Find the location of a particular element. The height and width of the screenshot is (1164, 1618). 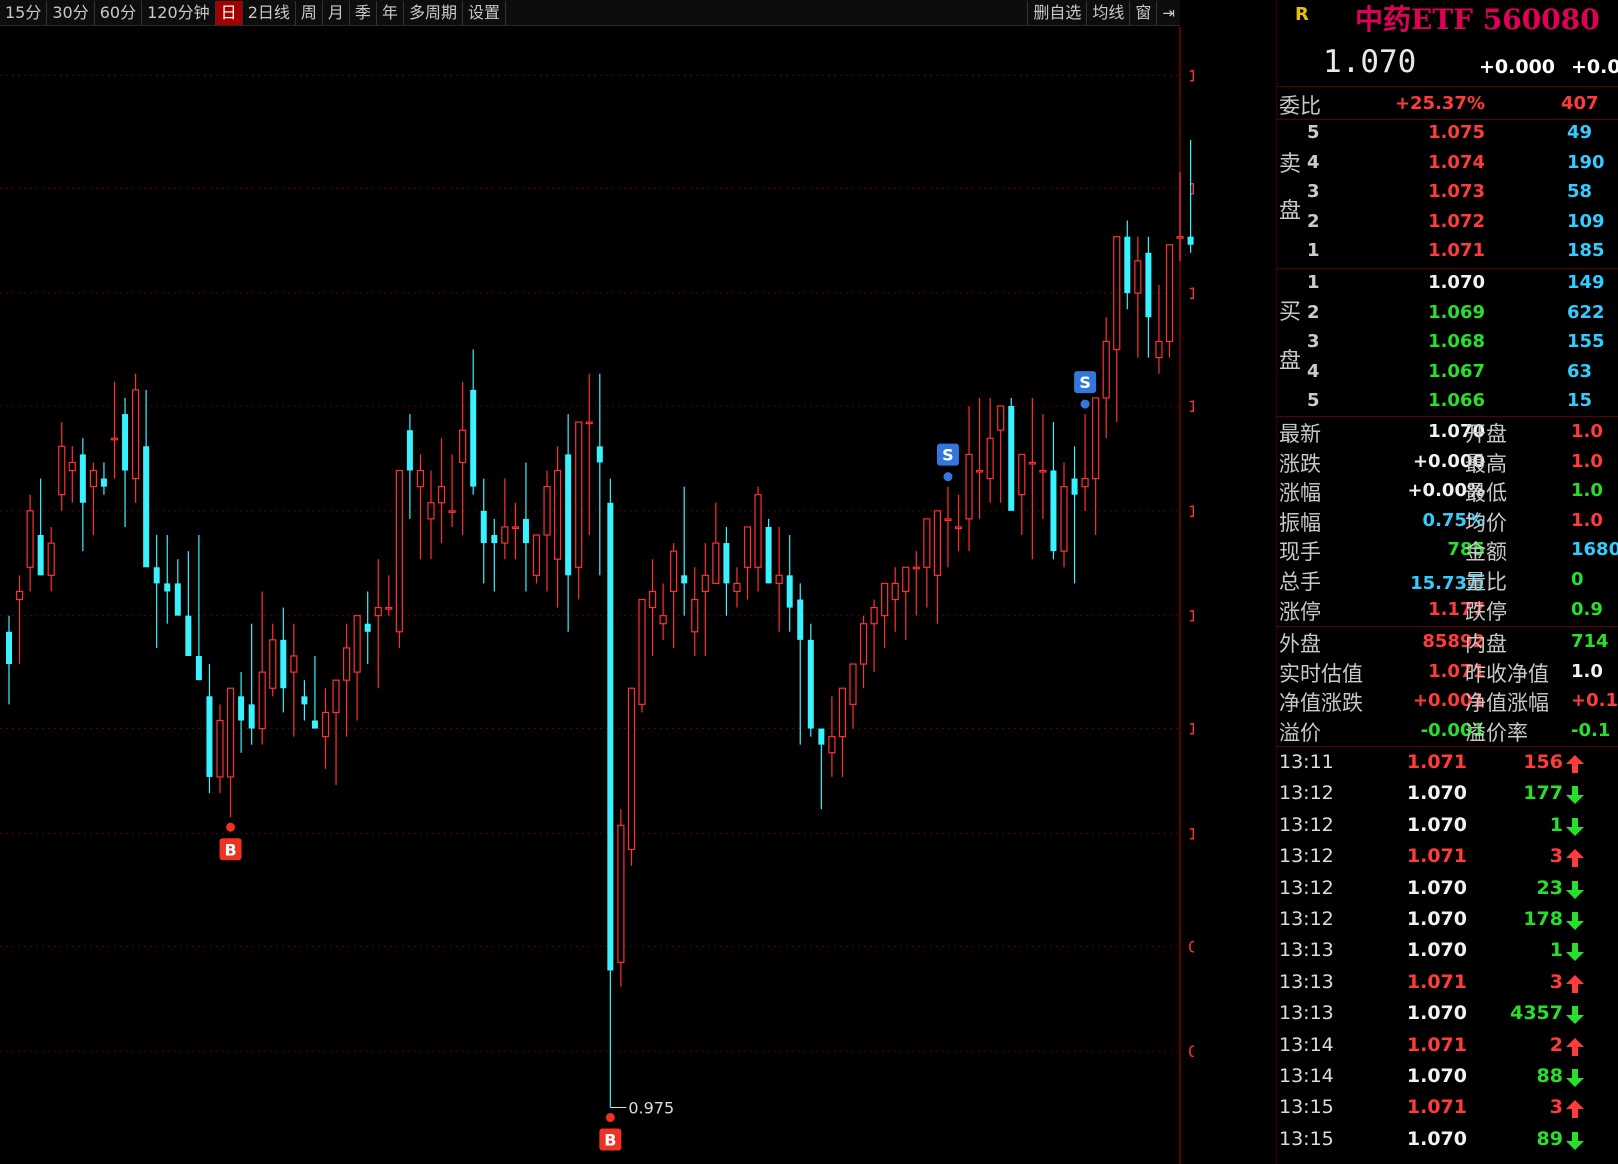

arrow-up-icon is located at coordinates (1575, 764).